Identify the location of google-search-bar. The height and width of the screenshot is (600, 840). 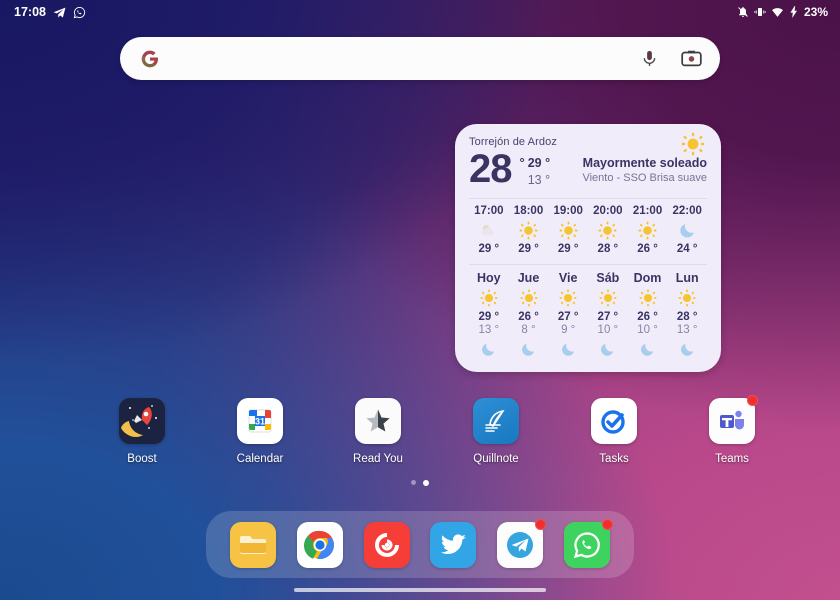
(420, 58).